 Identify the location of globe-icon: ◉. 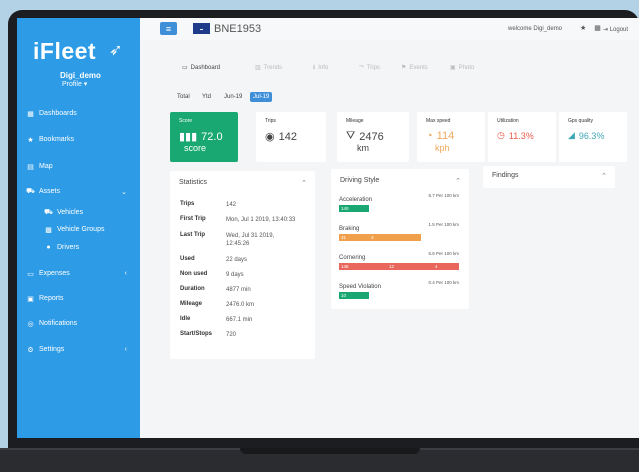
(270, 137).